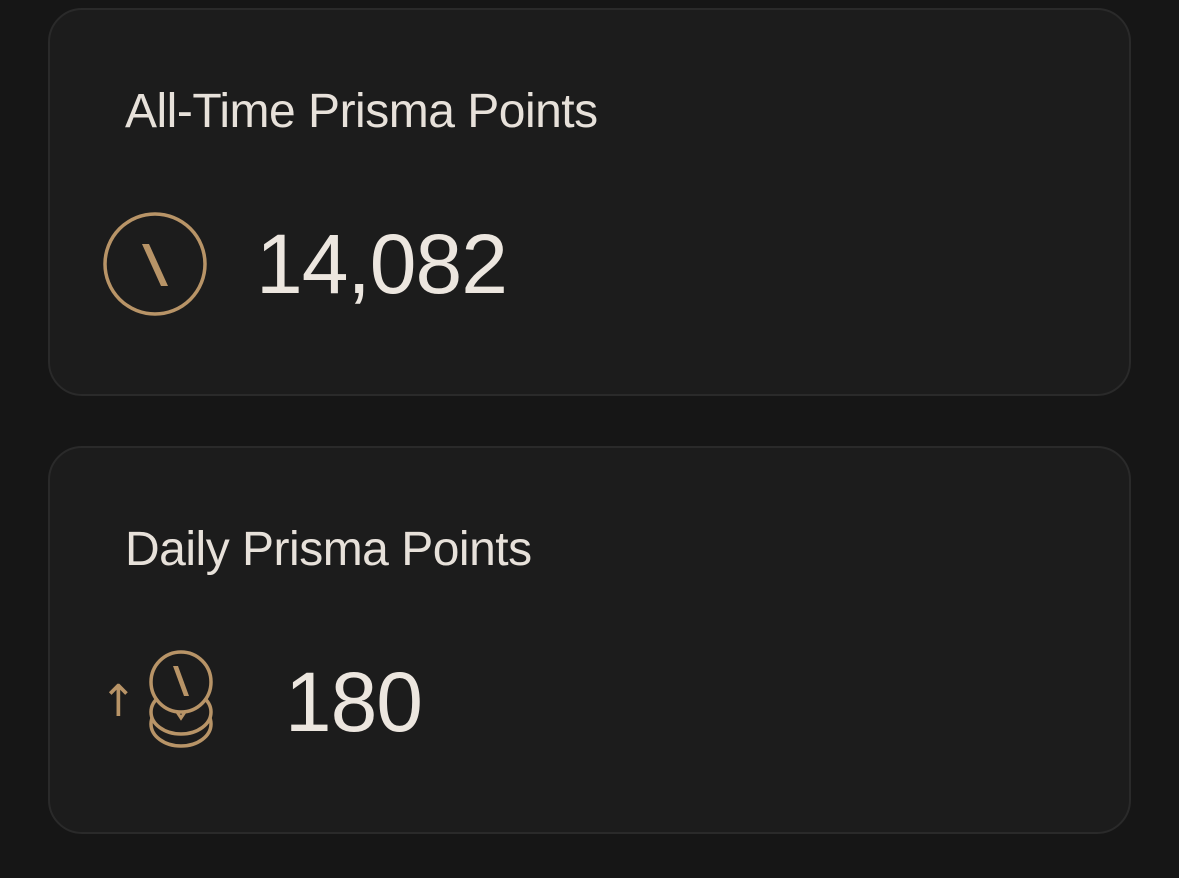 This screenshot has height=878, width=1179. I want to click on coin-stack-icon, so click(181, 702).